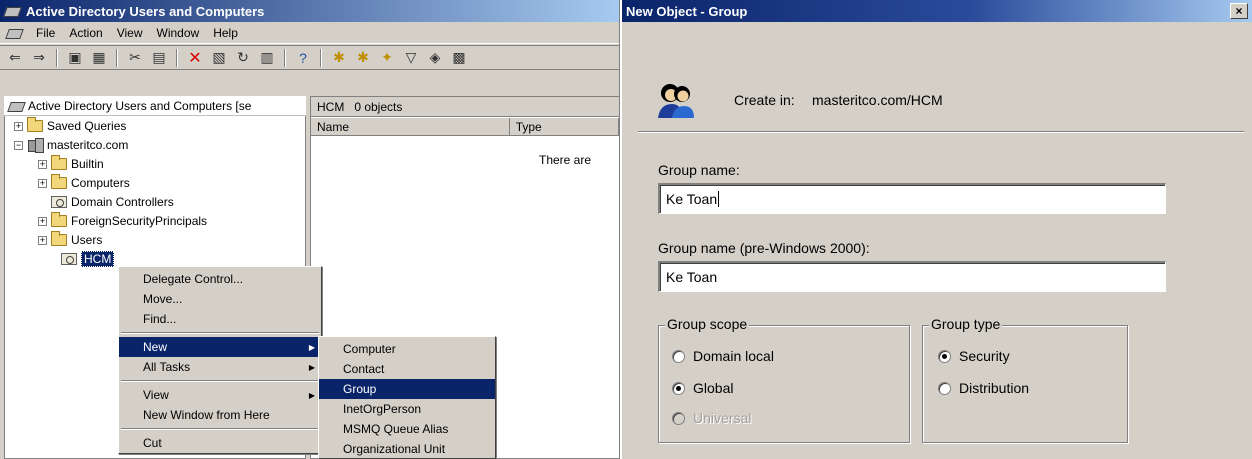  I want to click on tree-item-domain: − masteritco.com, so click(71, 145).